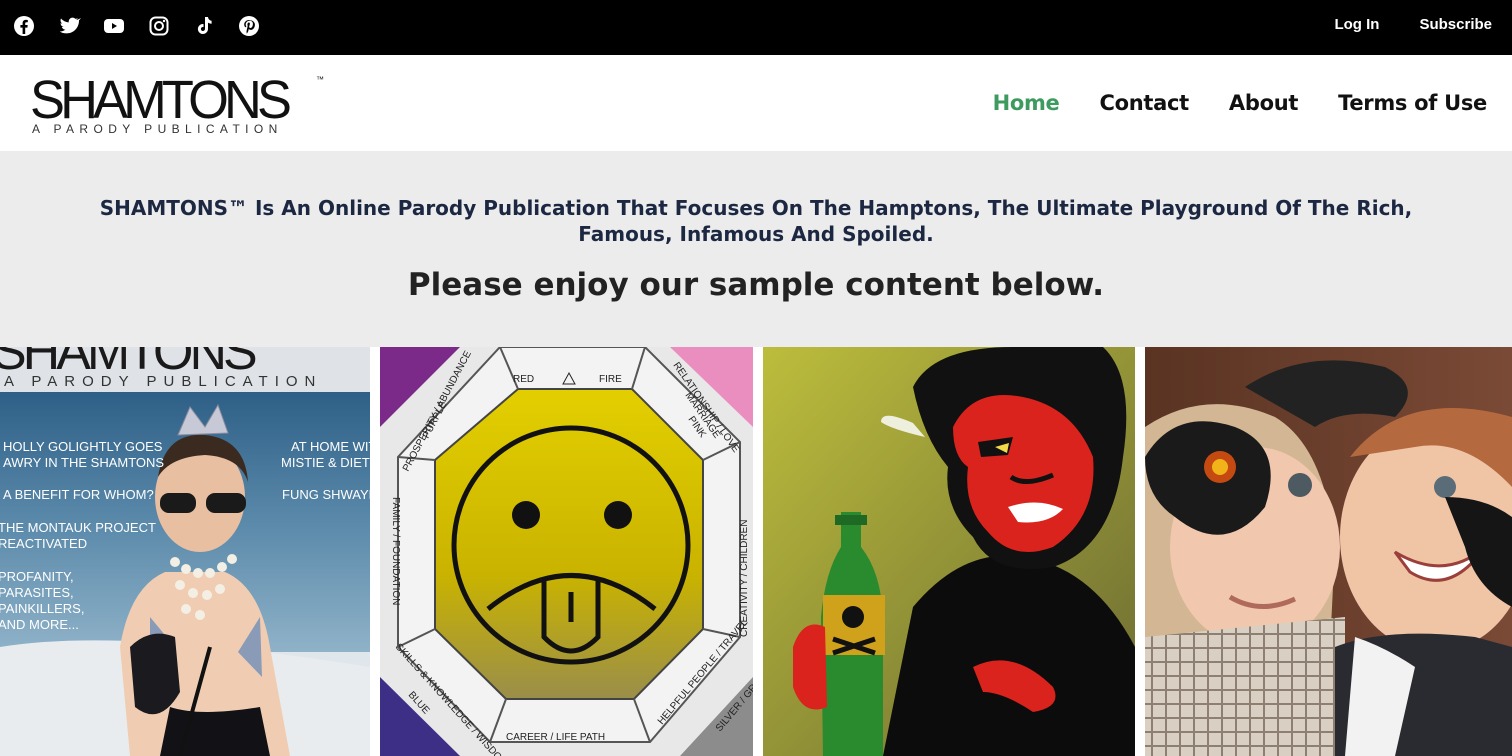 The height and width of the screenshot is (756, 1512). What do you see at coordinates (37, 592) in the screenshot?
I see `cover-line: PARASITES,` at bounding box center [37, 592].